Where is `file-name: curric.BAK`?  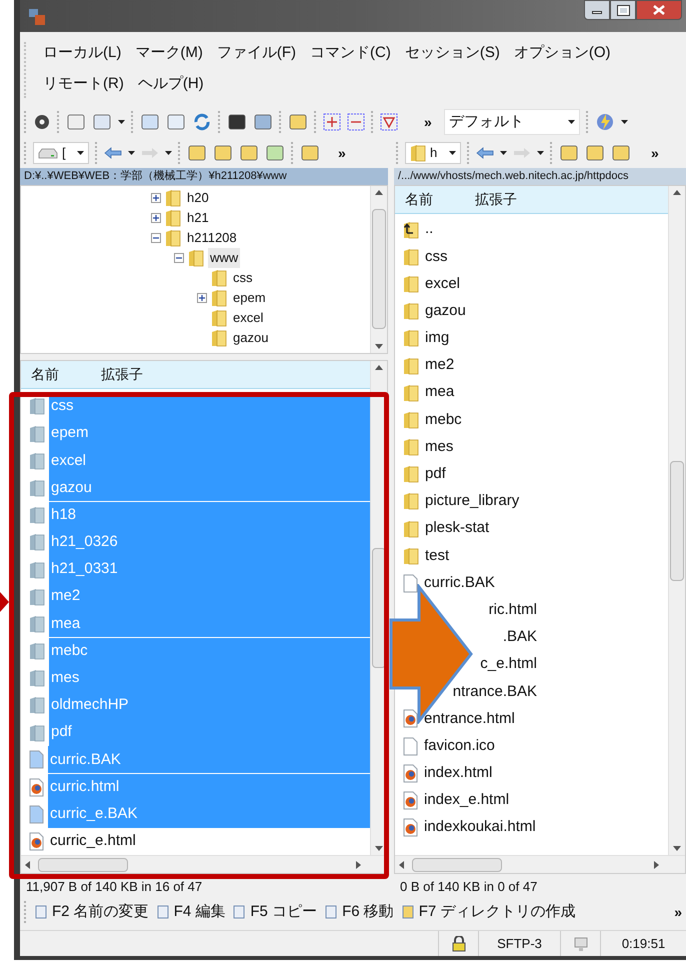 file-name: curric.BAK is located at coordinates (459, 583).